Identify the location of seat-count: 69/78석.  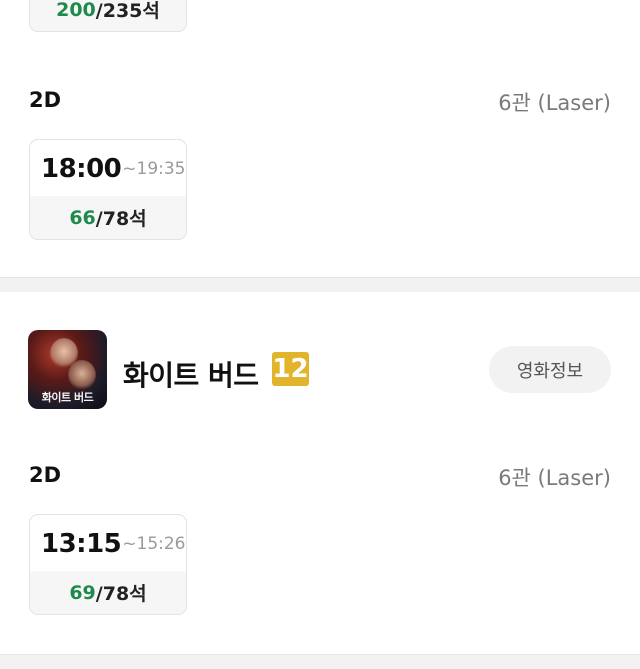
(108, 592).